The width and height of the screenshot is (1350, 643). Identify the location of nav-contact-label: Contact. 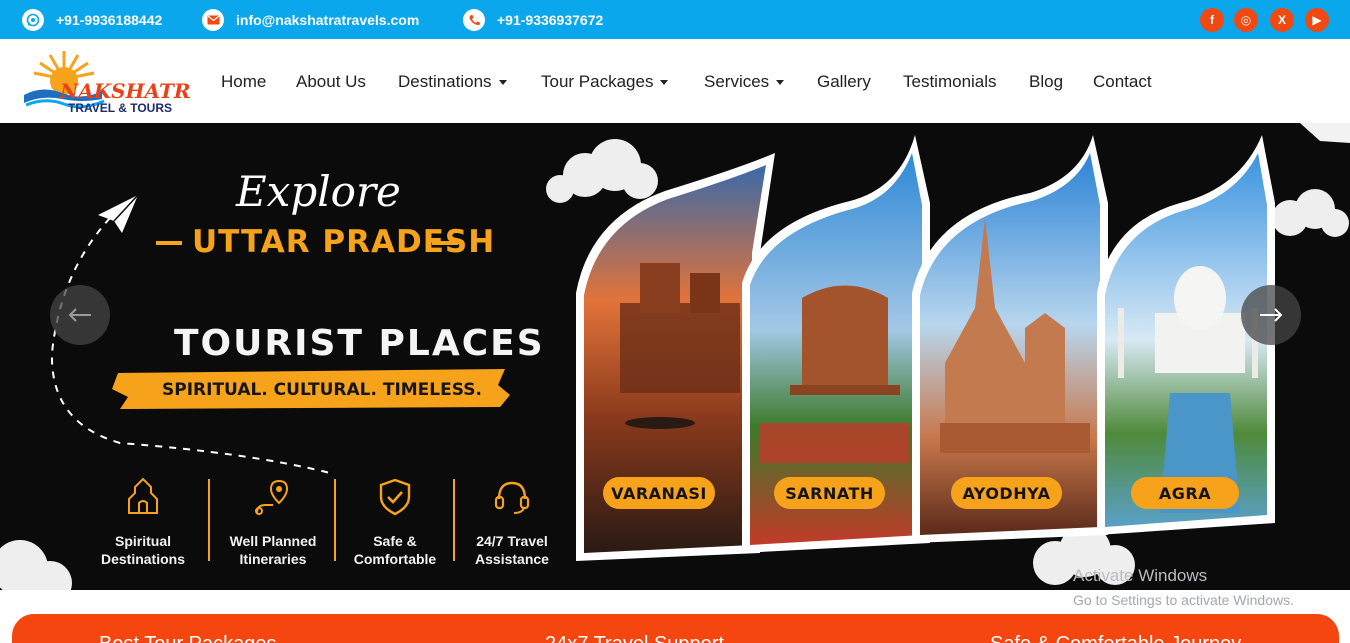
(1122, 82).